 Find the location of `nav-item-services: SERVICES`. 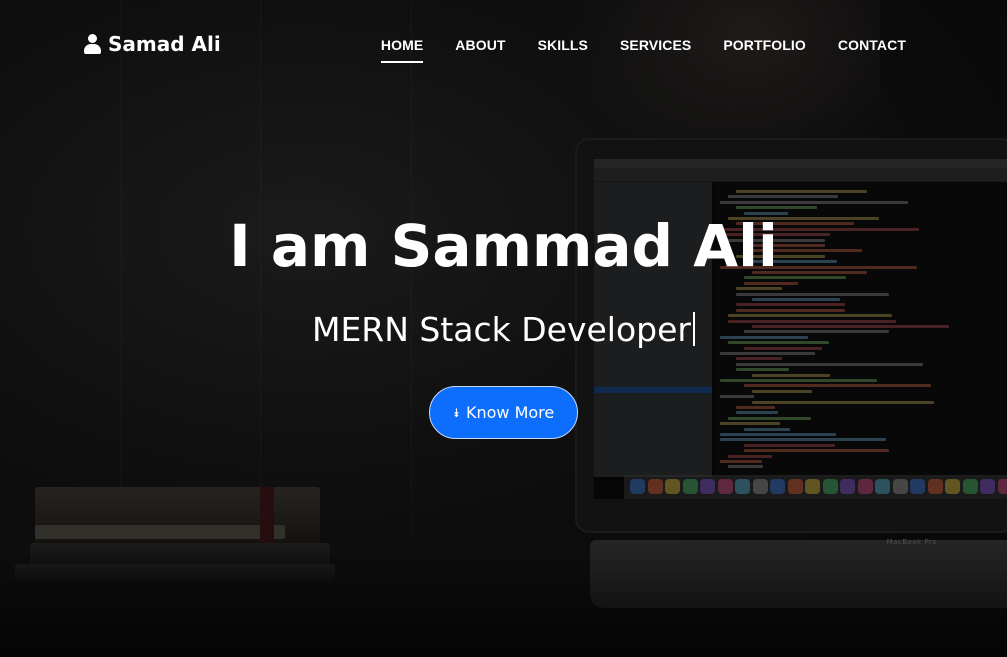

nav-item-services: SERVICES is located at coordinates (655, 49).